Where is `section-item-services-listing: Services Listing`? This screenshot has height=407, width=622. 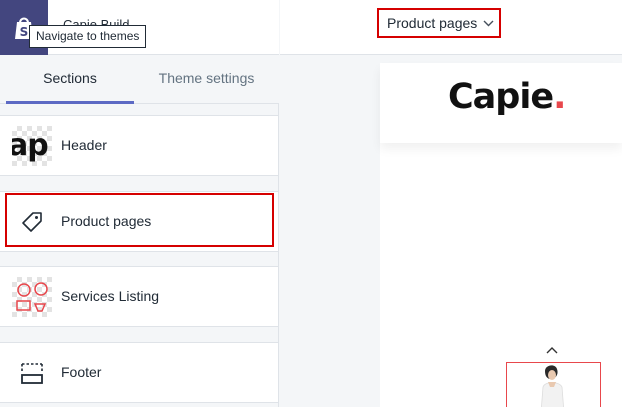
section-item-services-listing: Services Listing is located at coordinates (139, 296).